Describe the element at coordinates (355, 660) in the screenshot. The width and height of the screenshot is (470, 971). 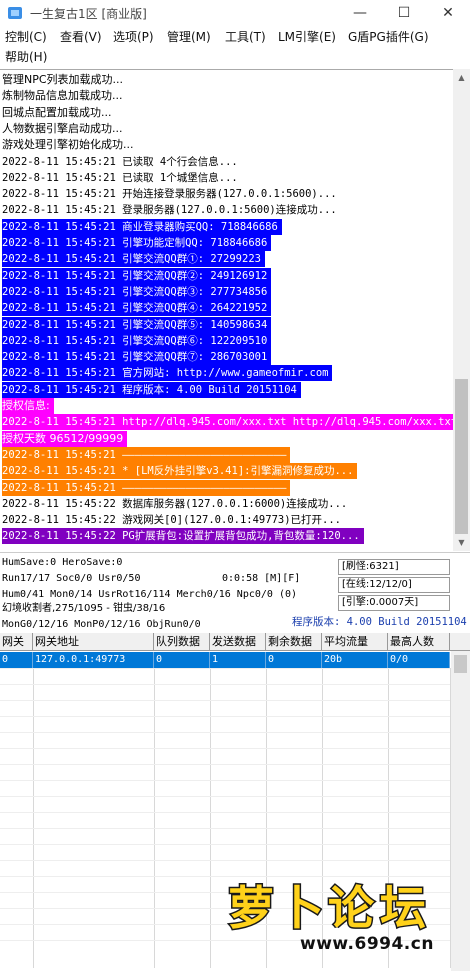
I see `cell-traffic: 20b` at that location.